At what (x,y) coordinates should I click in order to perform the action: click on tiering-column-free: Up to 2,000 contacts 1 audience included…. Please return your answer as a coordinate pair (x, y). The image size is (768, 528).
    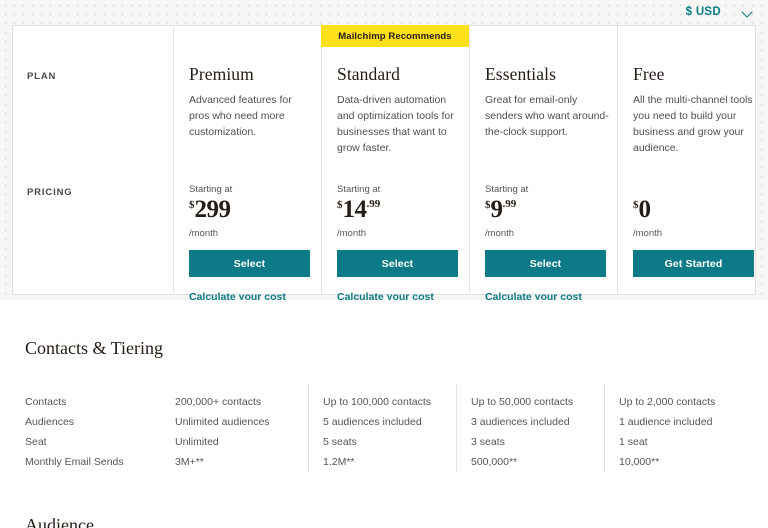
    Looking at the image, I should click on (678, 428).